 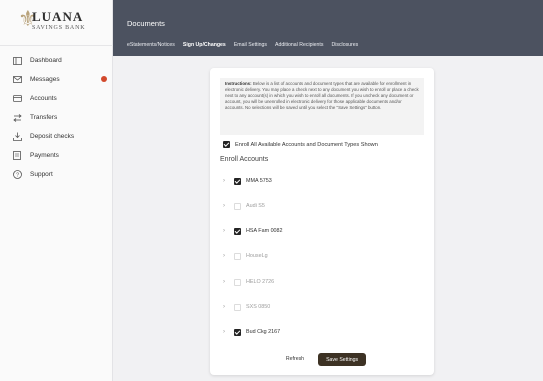 I want to click on notification-badge, so click(x=104, y=79).